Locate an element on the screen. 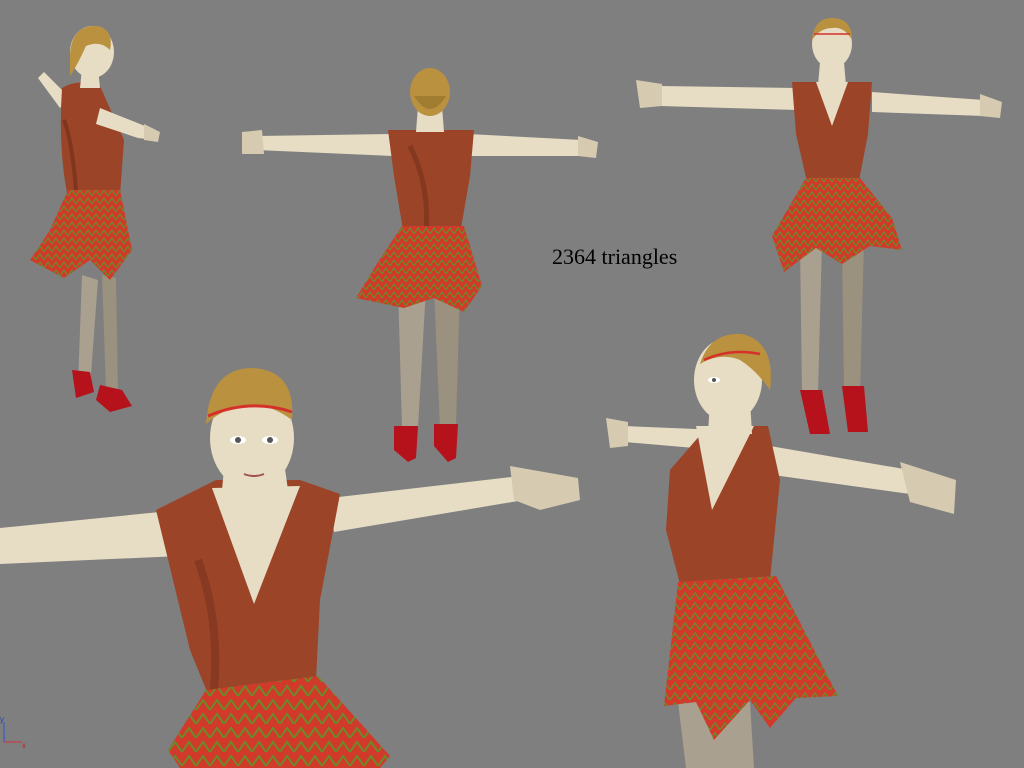 The height and width of the screenshot is (768, 1024). axis-gizmo: x y is located at coordinates (13, 733).